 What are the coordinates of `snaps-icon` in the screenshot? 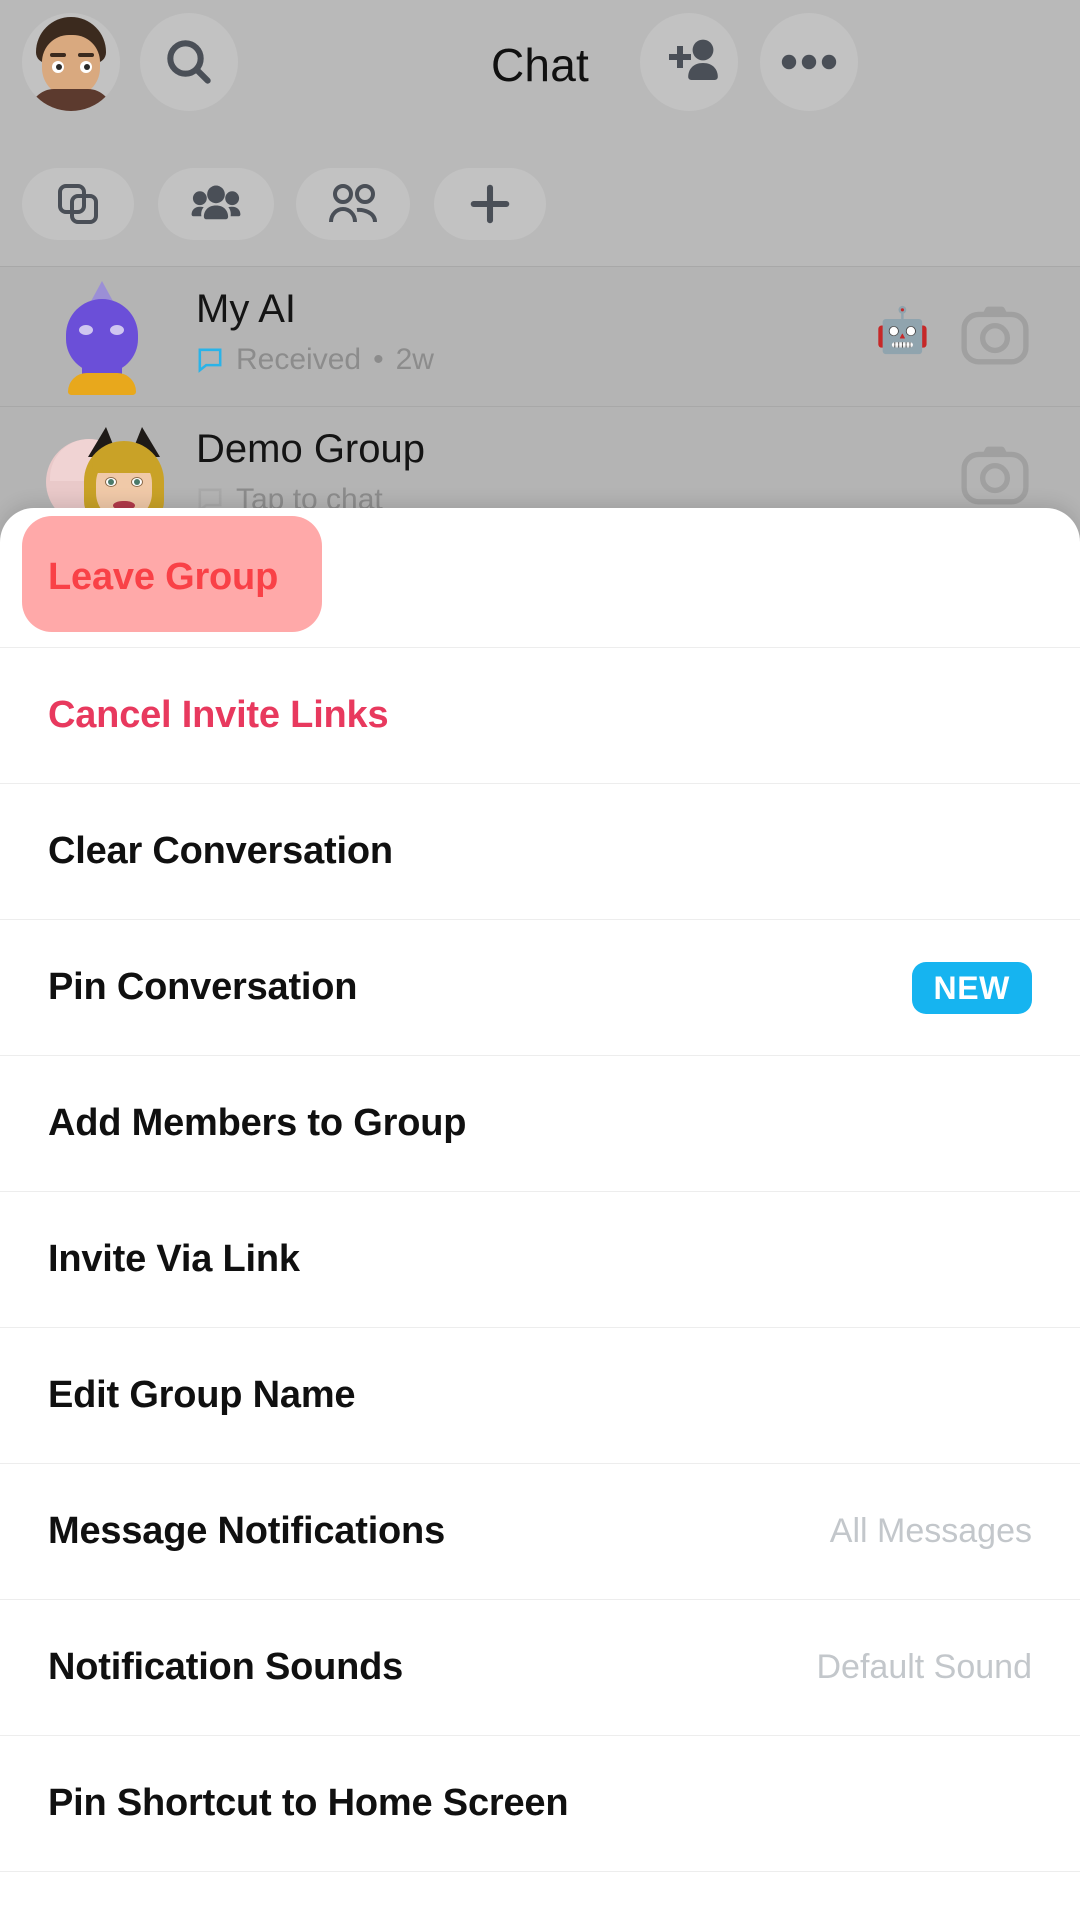 It's located at (78, 204).